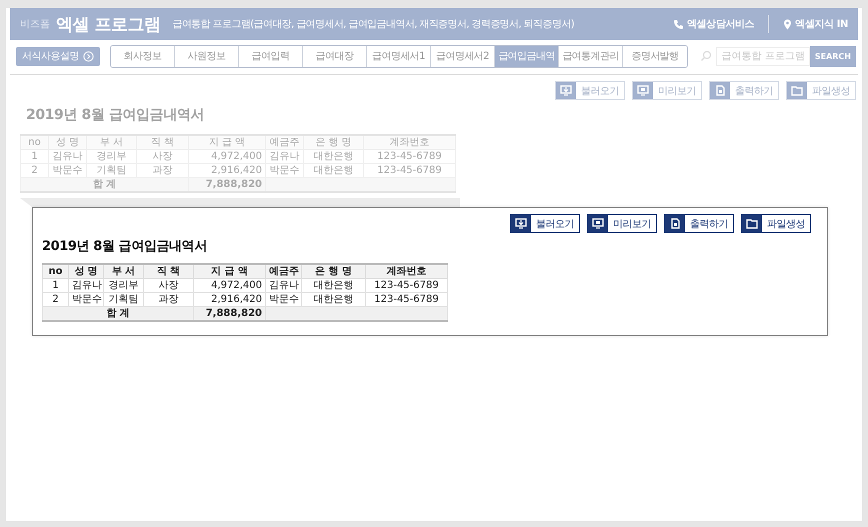  I want to click on brand-title: 엑셀 프로그램, so click(108, 25).